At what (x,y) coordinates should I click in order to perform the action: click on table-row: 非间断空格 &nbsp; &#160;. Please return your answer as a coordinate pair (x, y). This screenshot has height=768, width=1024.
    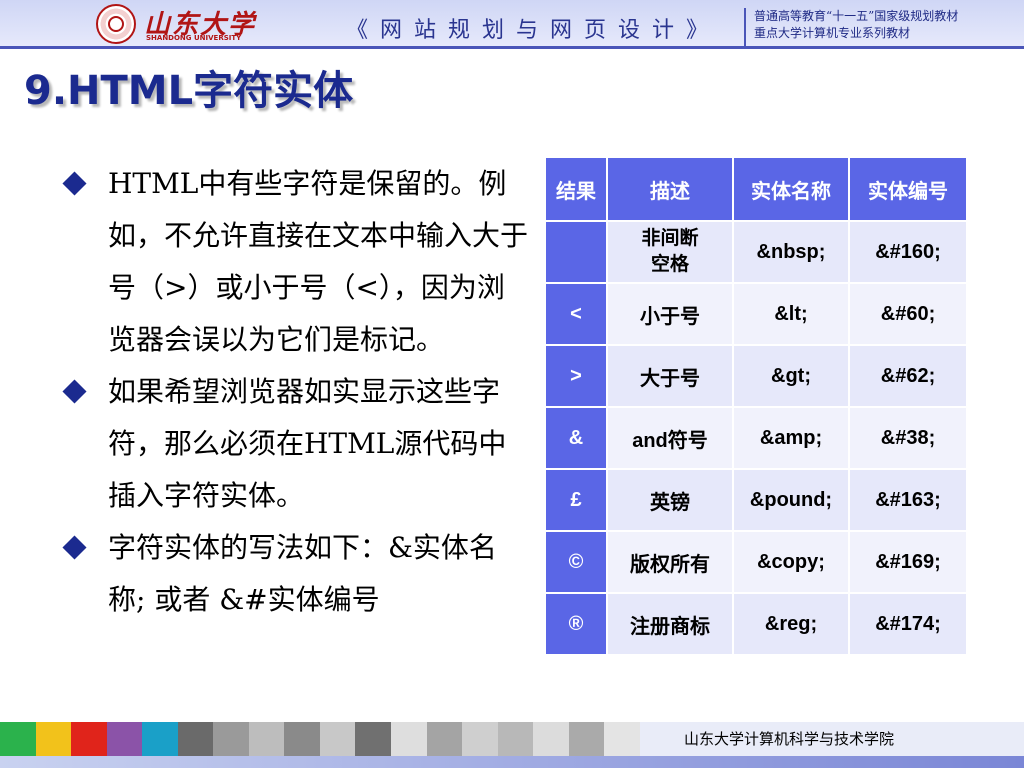
    Looking at the image, I should click on (756, 252).